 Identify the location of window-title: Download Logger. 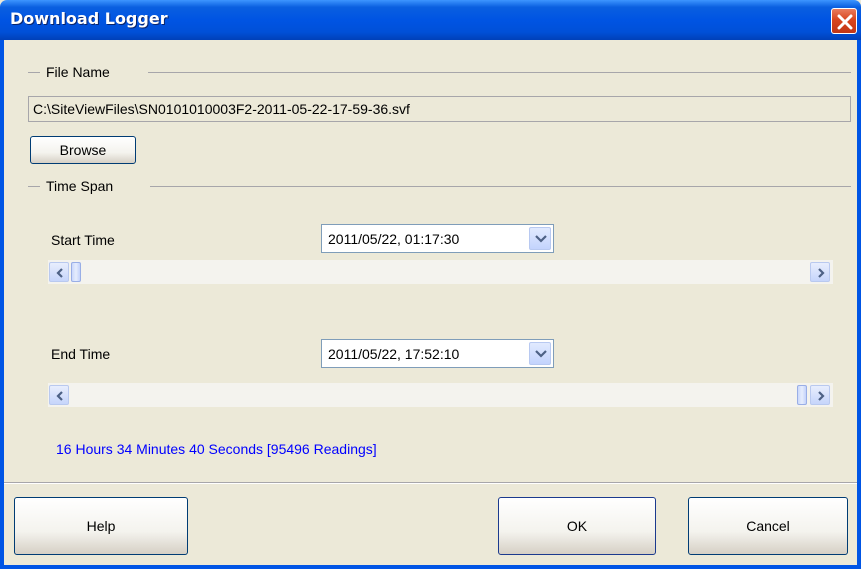
(89, 18).